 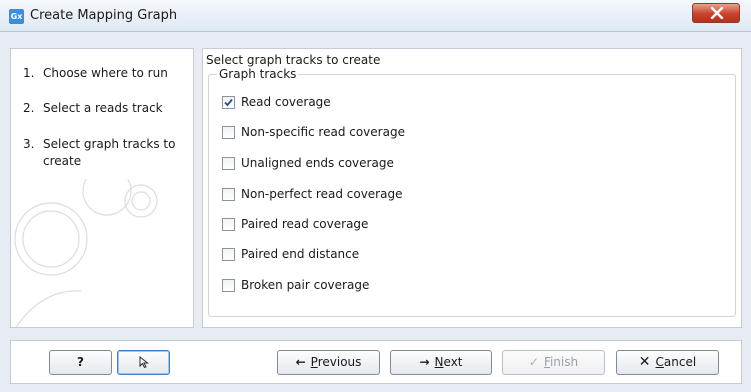 I want to click on step-label: Choose where to run, so click(x=105, y=73).